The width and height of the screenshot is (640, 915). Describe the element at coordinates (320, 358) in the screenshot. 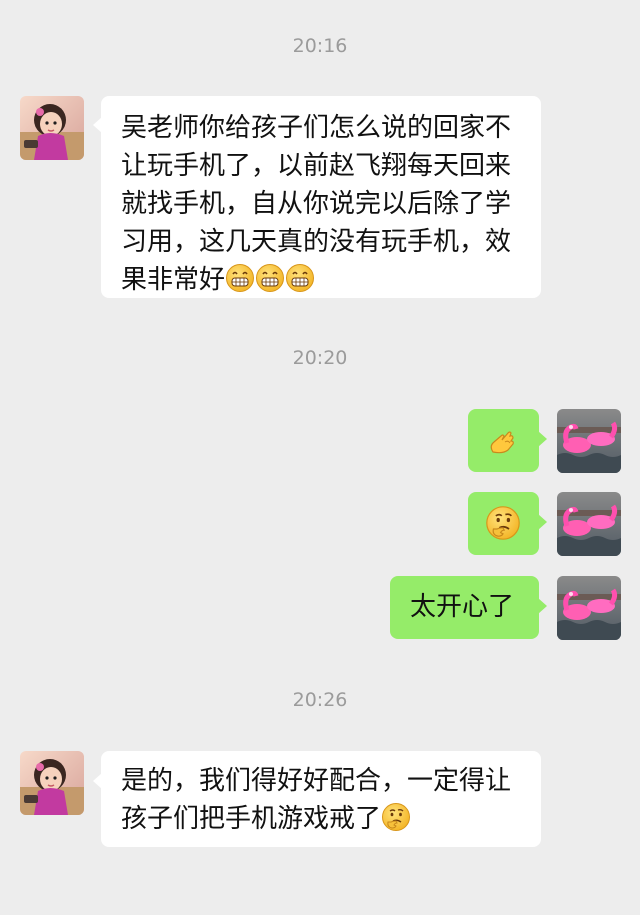

I see `timestamp-2: 20:20` at that location.